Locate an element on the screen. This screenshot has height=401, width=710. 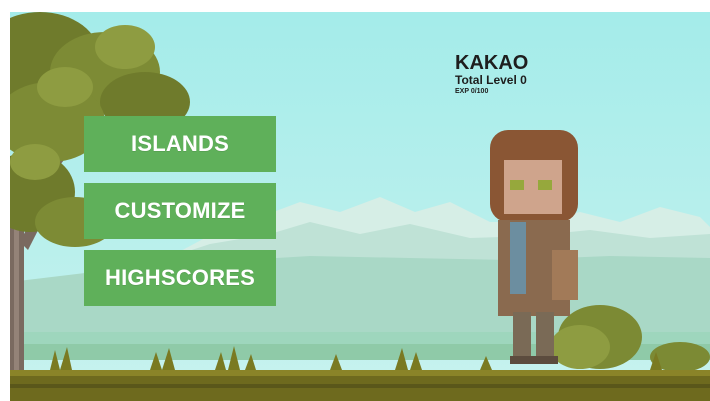
player-info: KAKAO Total Level 0 EXP 0/100 is located at coordinates (491, 74).